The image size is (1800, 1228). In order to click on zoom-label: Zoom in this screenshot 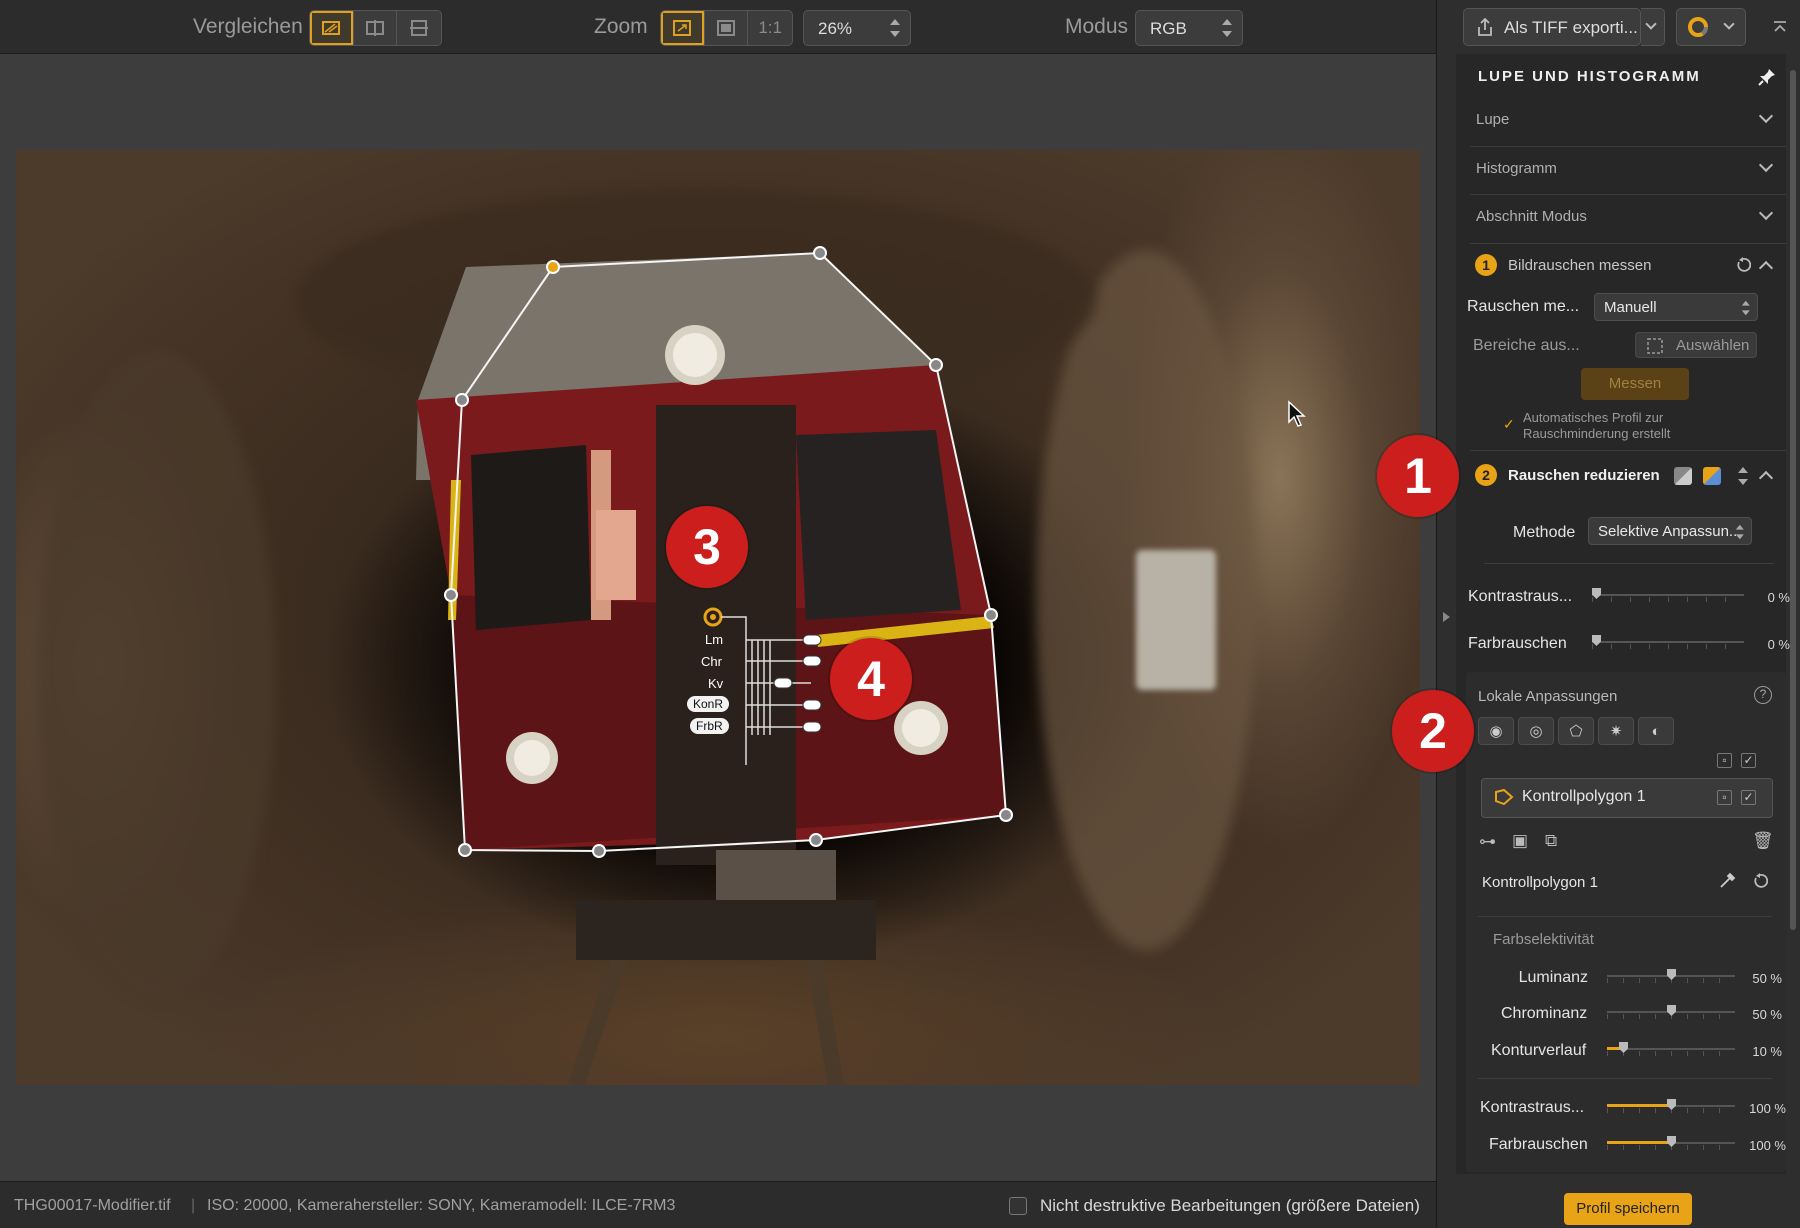, I will do `click(621, 26)`.